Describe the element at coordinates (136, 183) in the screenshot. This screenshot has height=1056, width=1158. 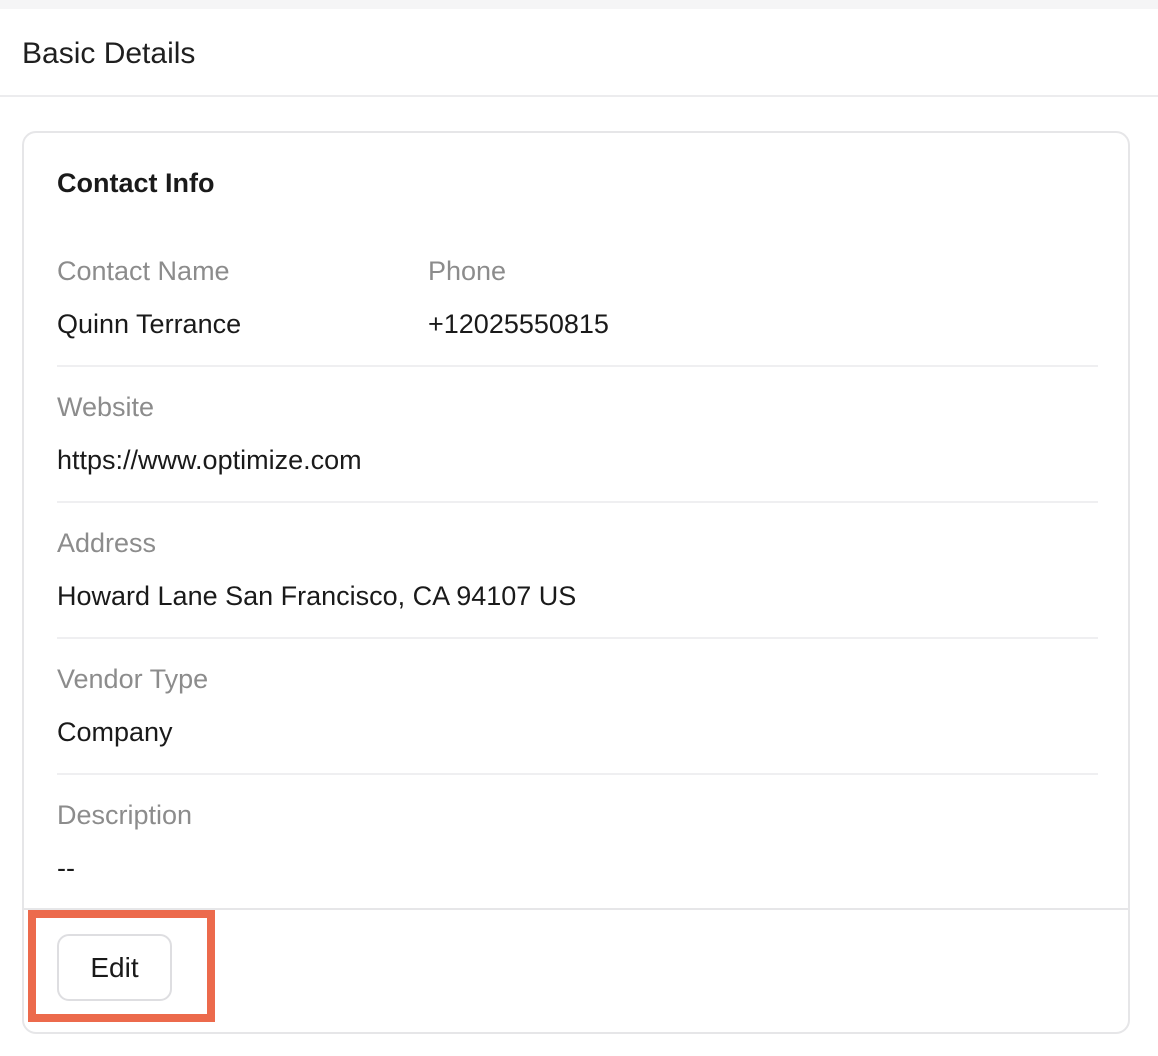
I see `card-title: Contact Info` at that location.